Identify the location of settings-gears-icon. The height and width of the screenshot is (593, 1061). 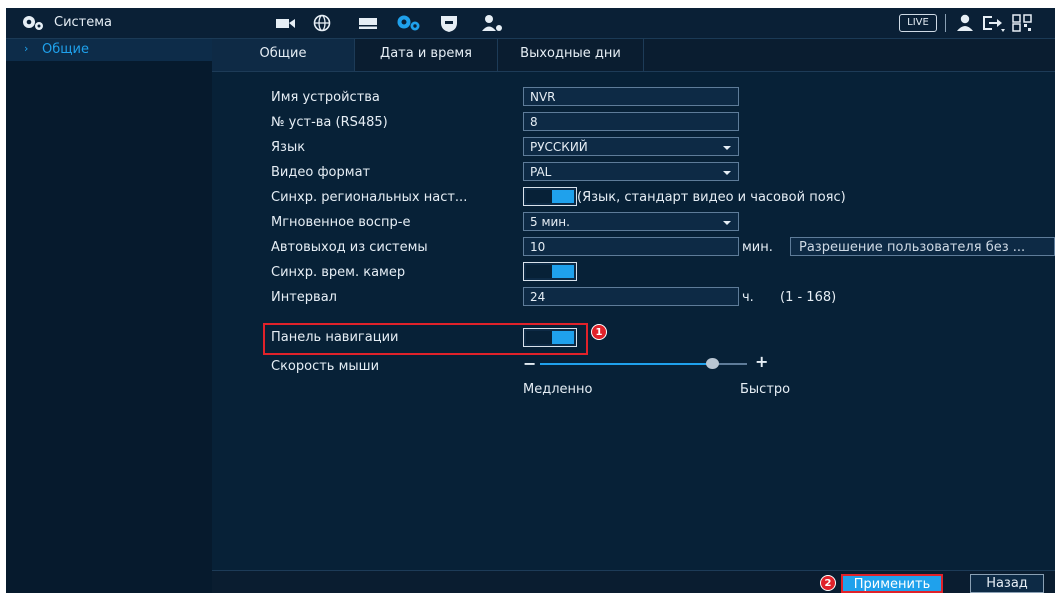
(33, 23).